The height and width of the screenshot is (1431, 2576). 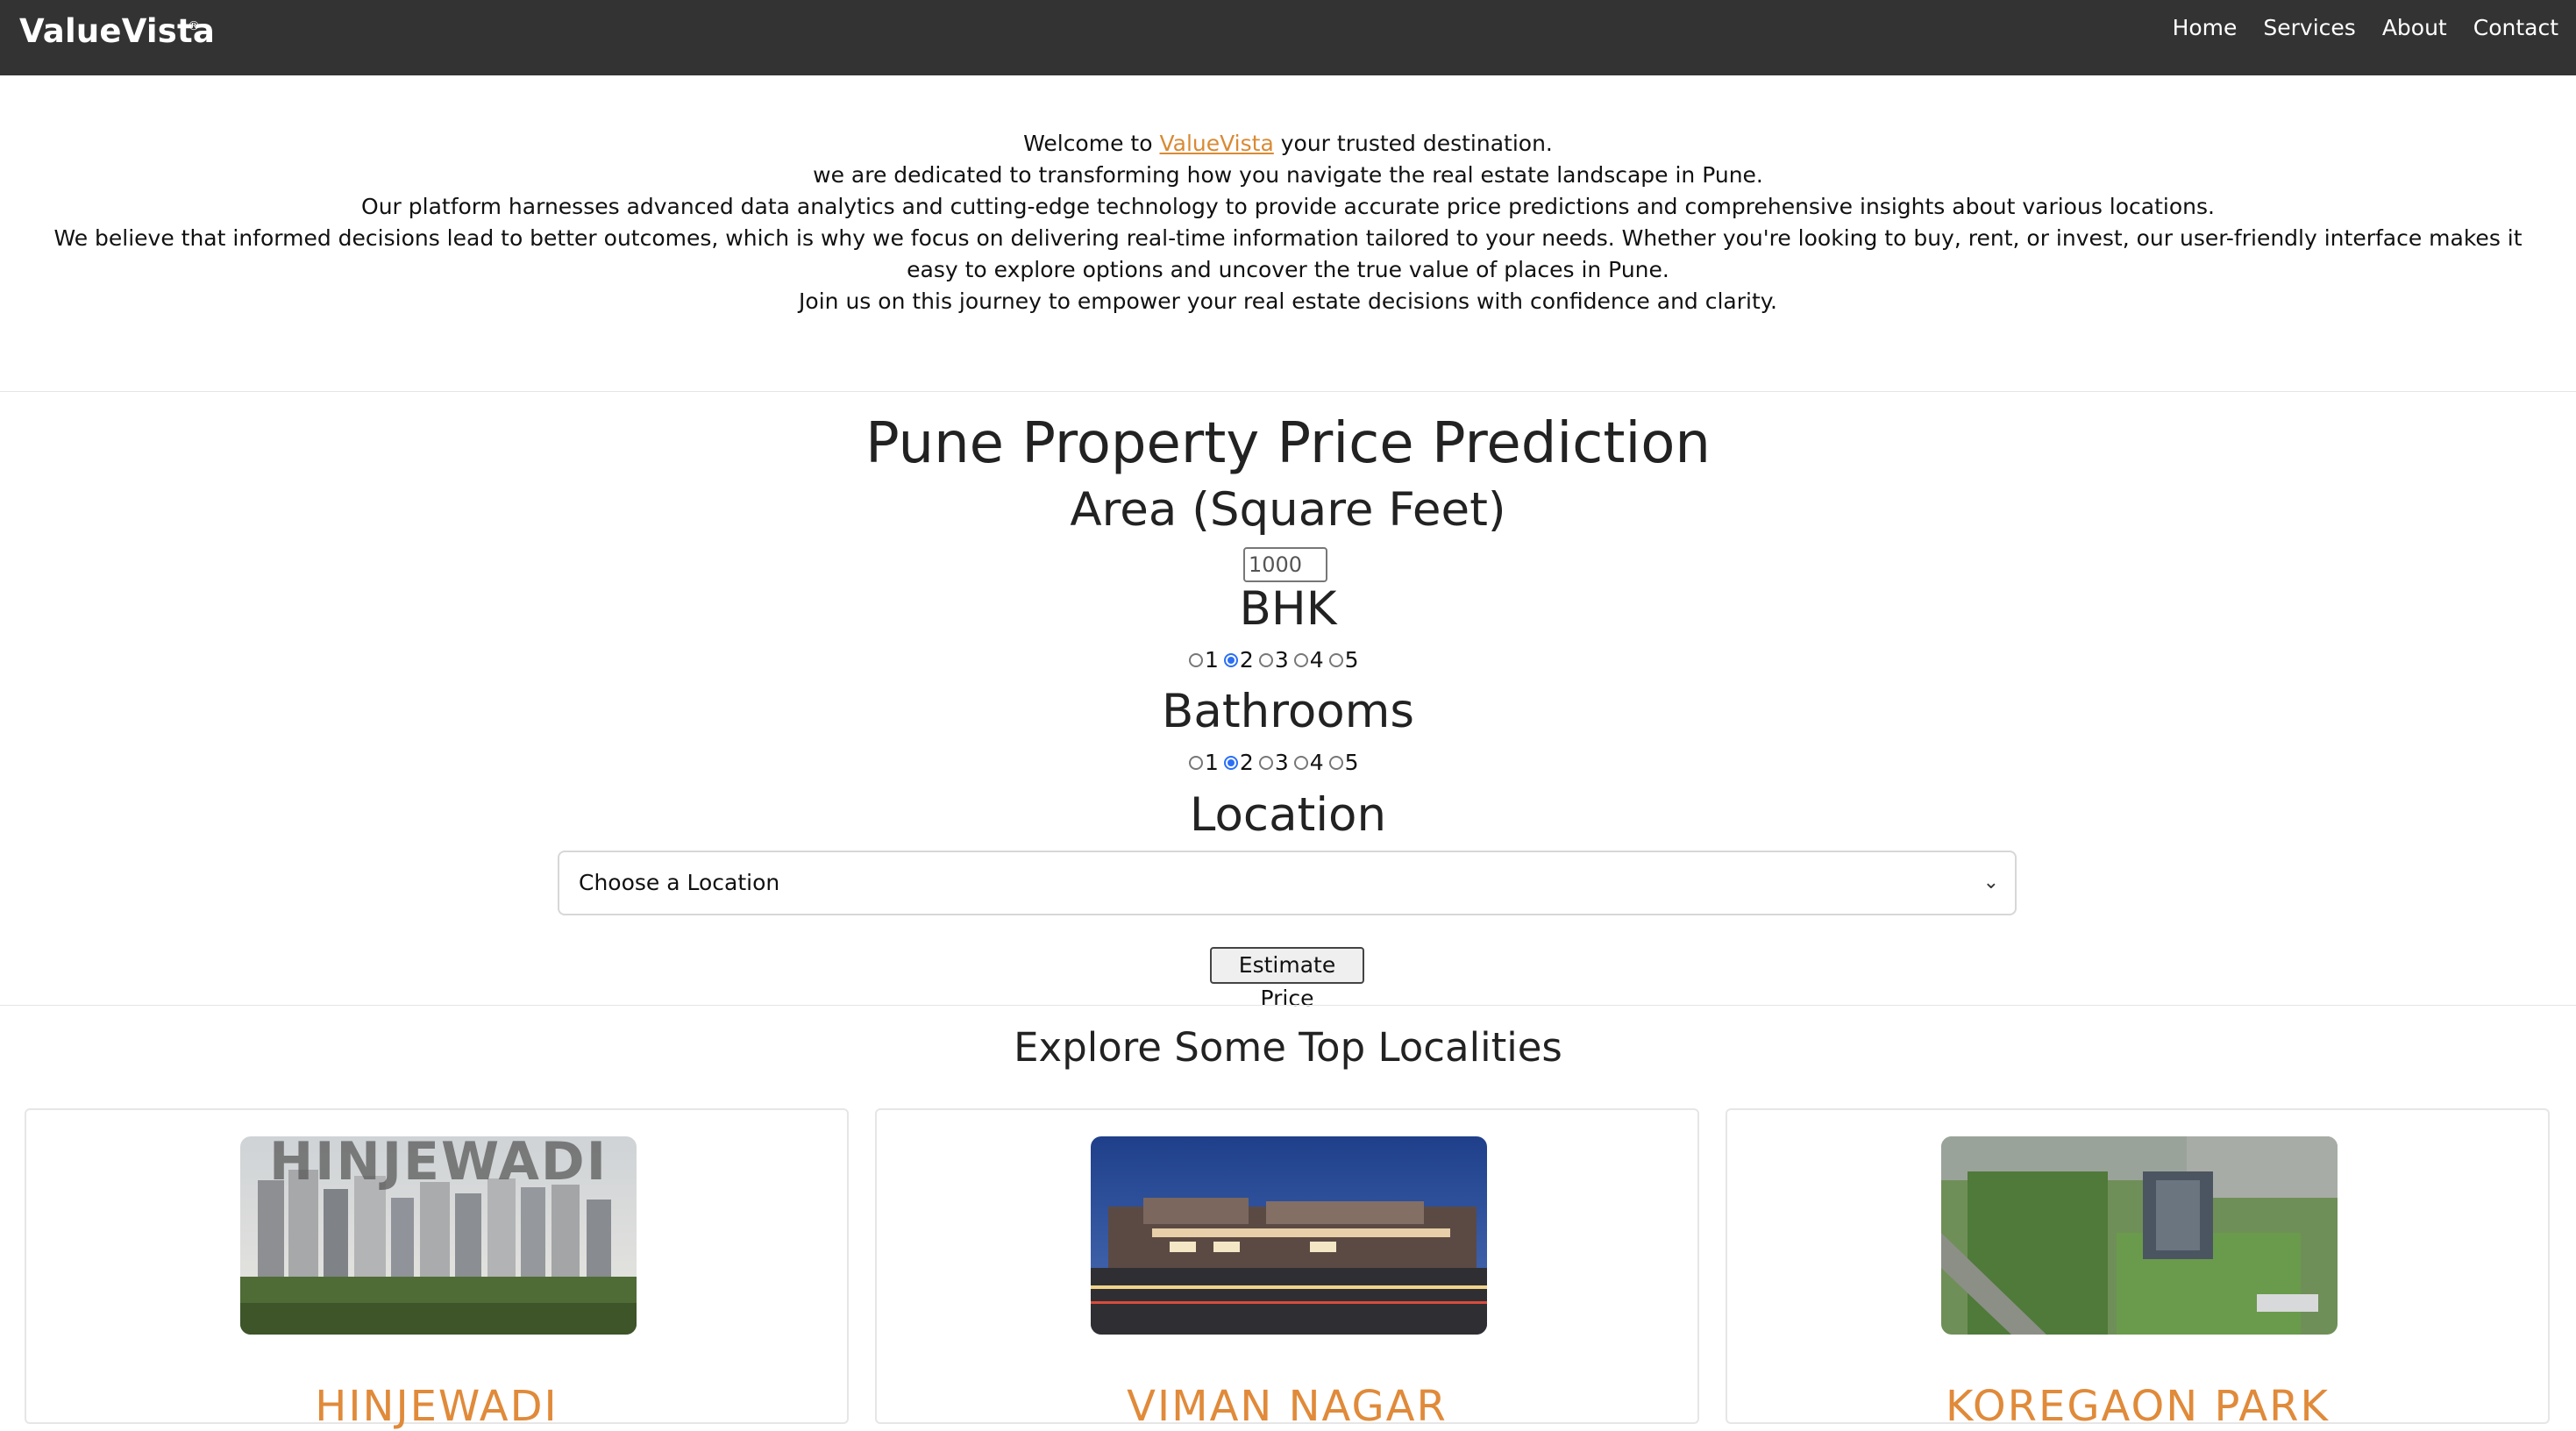 What do you see at coordinates (2365, 28) in the screenshot?
I see `nav-links: Home Services About Contact` at bounding box center [2365, 28].